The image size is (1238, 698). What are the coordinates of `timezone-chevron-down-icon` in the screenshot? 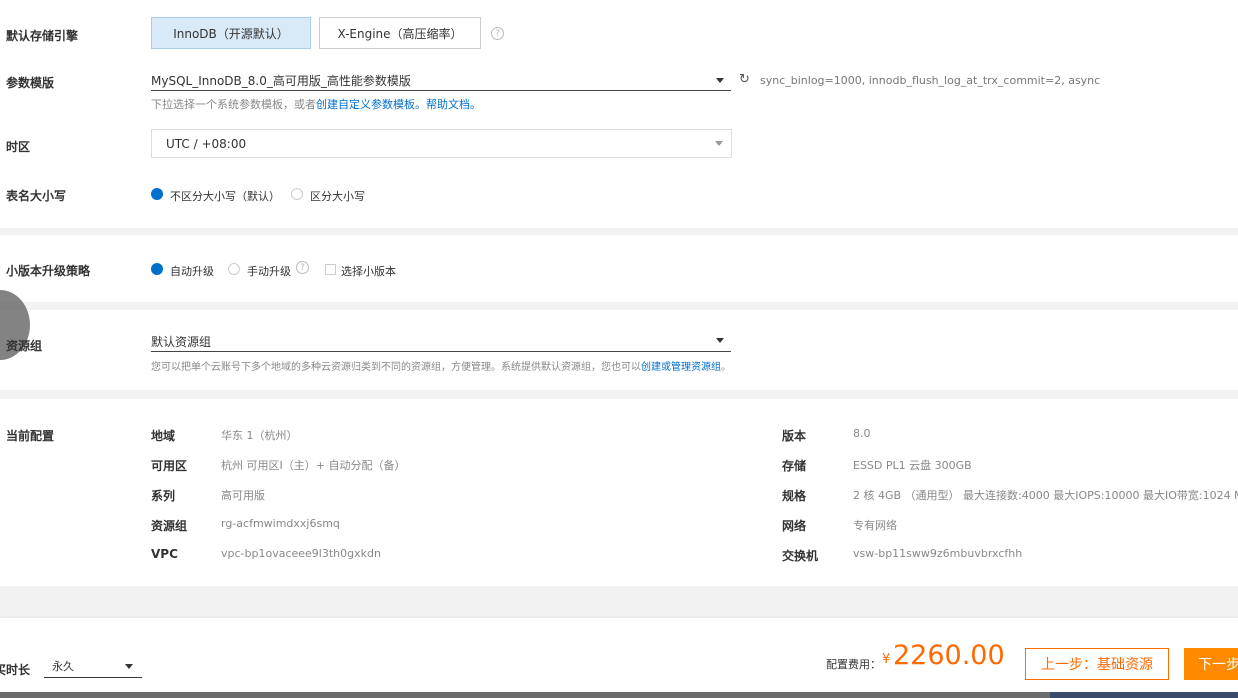 It's located at (719, 143).